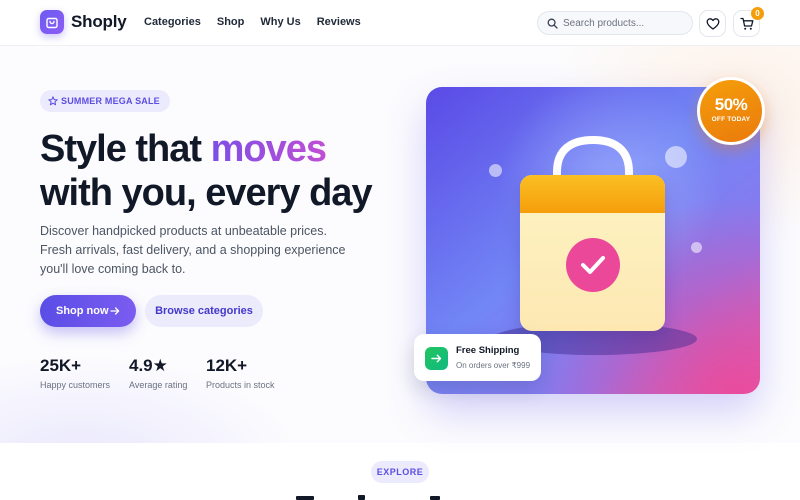 The image size is (800, 500). I want to click on search-input, so click(625, 23).